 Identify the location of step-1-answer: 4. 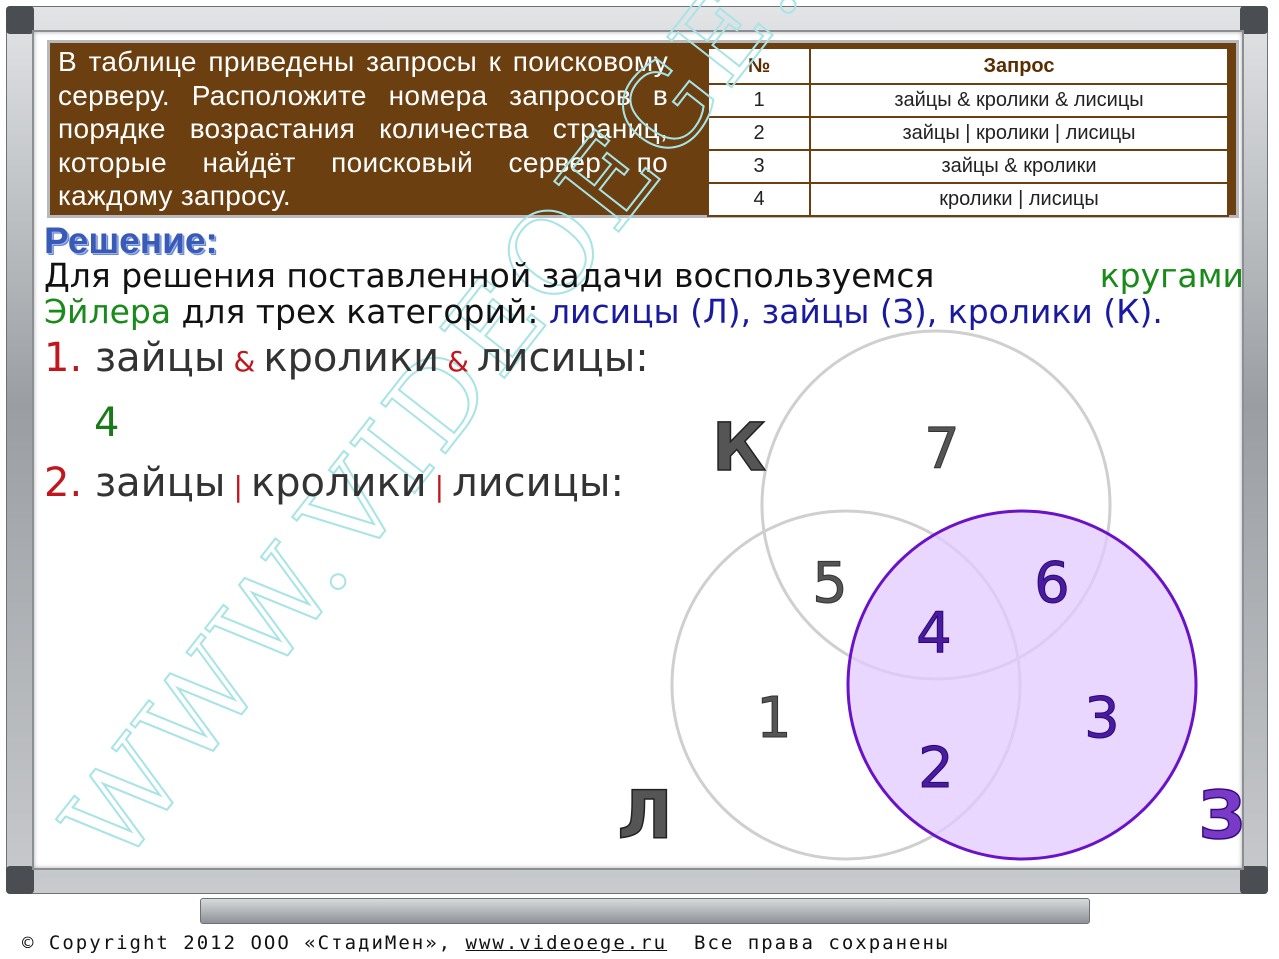
(107, 423).